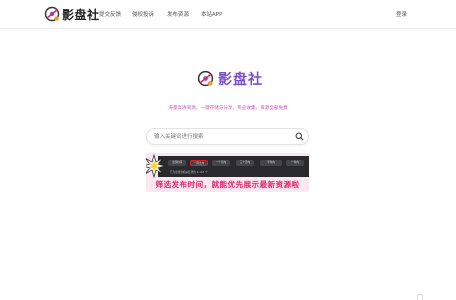 This screenshot has width=456, height=300. What do you see at coordinates (81, 14) in the screenshot?
I see `site-name: 影盘社` at bounding box center [81, 14].